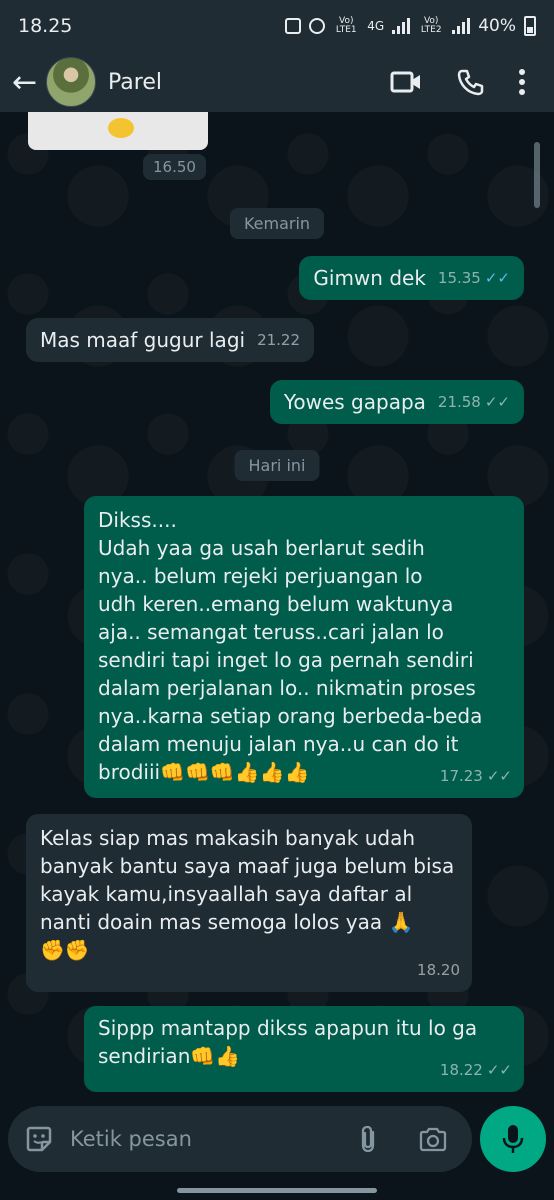 This screenshot has width=554, height=1200. I want to click on paperclip-icon, so click(368, 1139).